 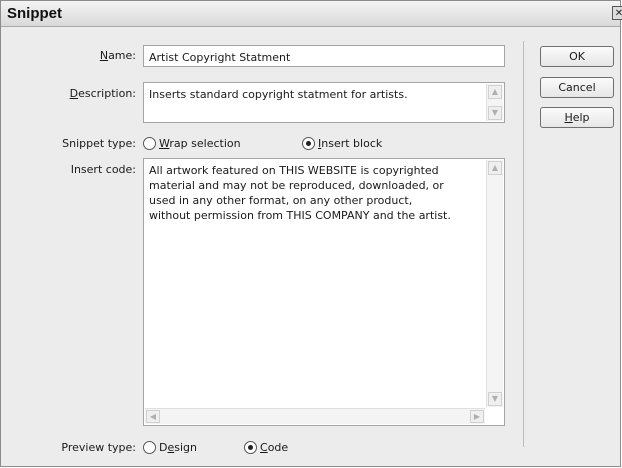 I want to click on code-radio: Code, so click(x=274, y=448).